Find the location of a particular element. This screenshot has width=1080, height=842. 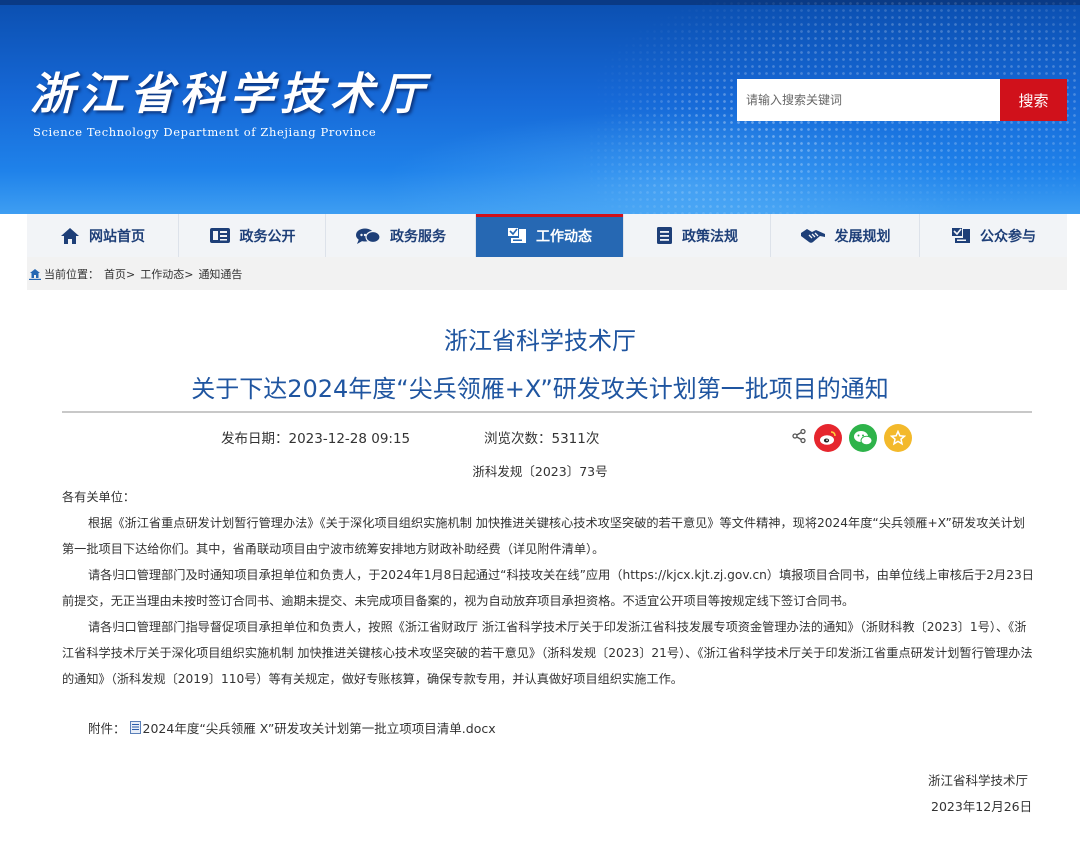

nav-item-home: 网站首页 is located at coordinates (102, 235).